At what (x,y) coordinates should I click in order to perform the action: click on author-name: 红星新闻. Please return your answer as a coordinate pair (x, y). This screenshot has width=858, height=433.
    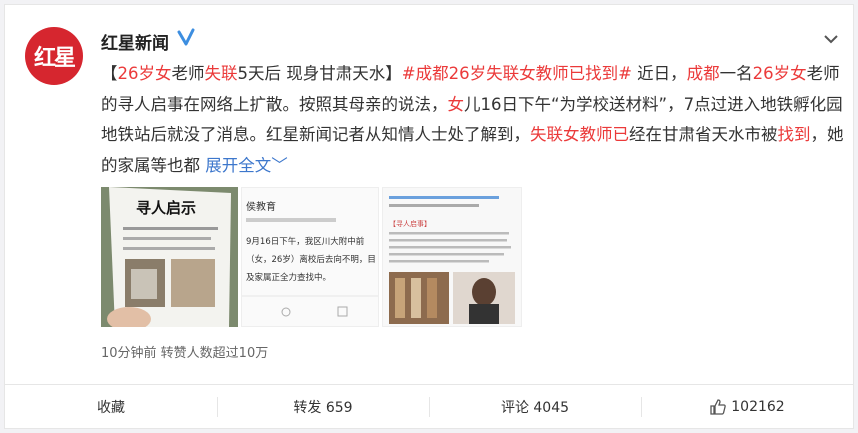
    Looking at the image, I should click on (135, 41).